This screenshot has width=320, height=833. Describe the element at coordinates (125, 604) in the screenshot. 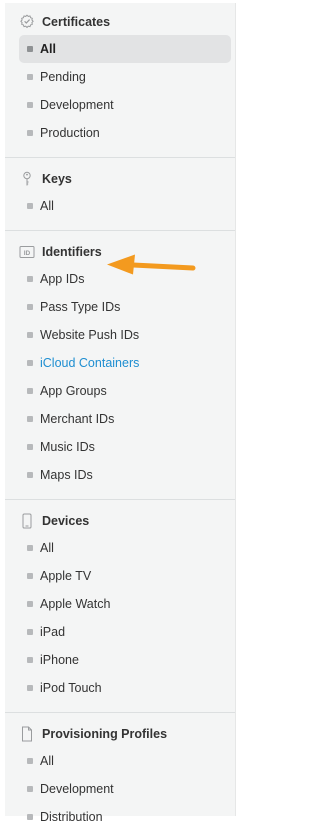

I see `sidebar-item-apple-watch: Apple Watch` at that location.